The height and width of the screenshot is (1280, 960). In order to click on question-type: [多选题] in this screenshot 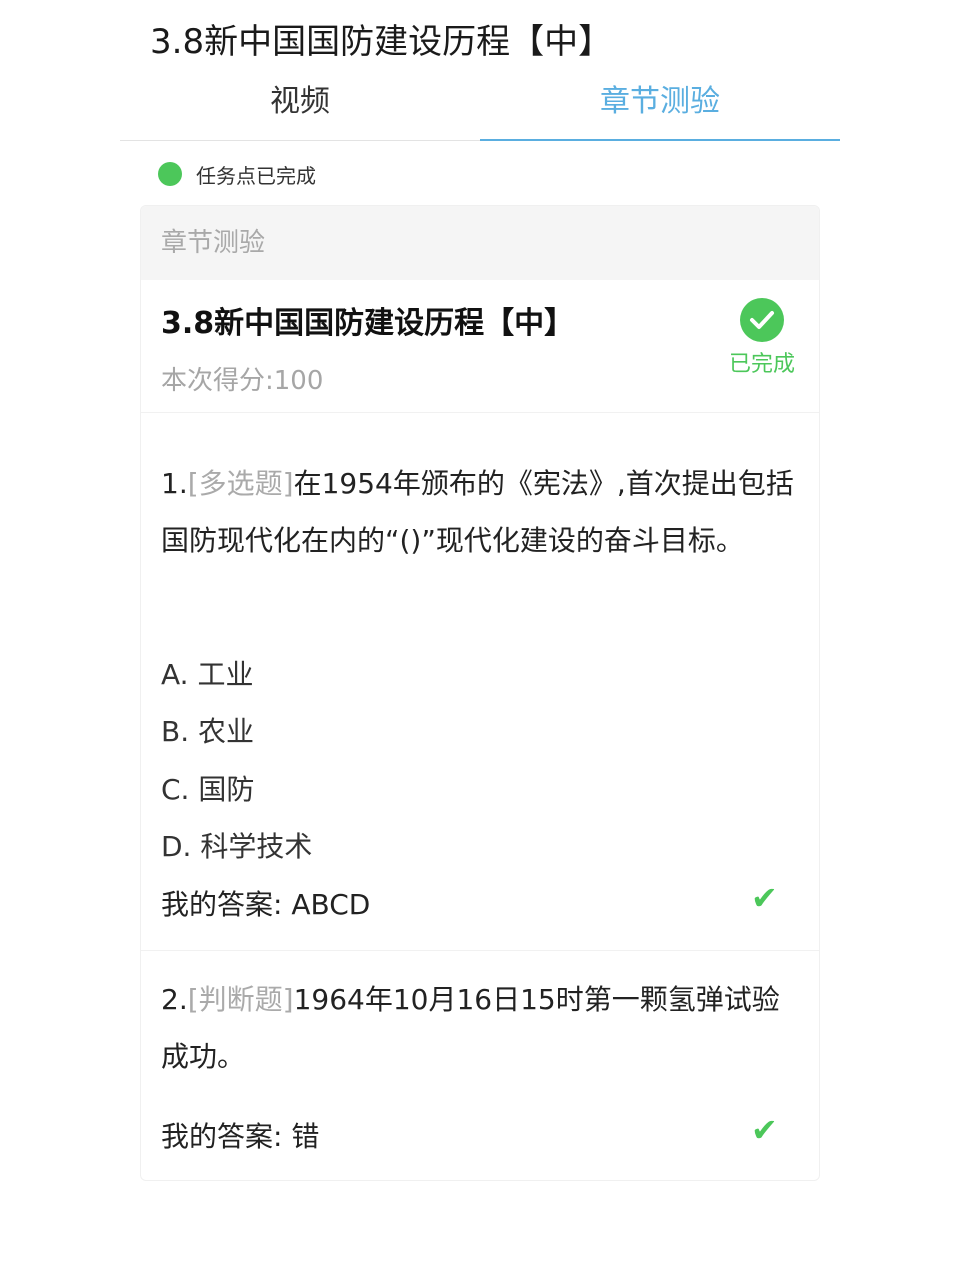, I will do `click(240, 483)`.